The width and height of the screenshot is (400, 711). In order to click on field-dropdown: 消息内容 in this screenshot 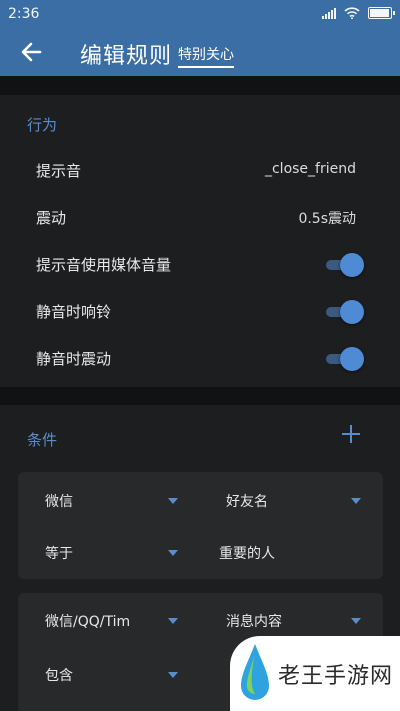, I will do `click(301, 620)`.